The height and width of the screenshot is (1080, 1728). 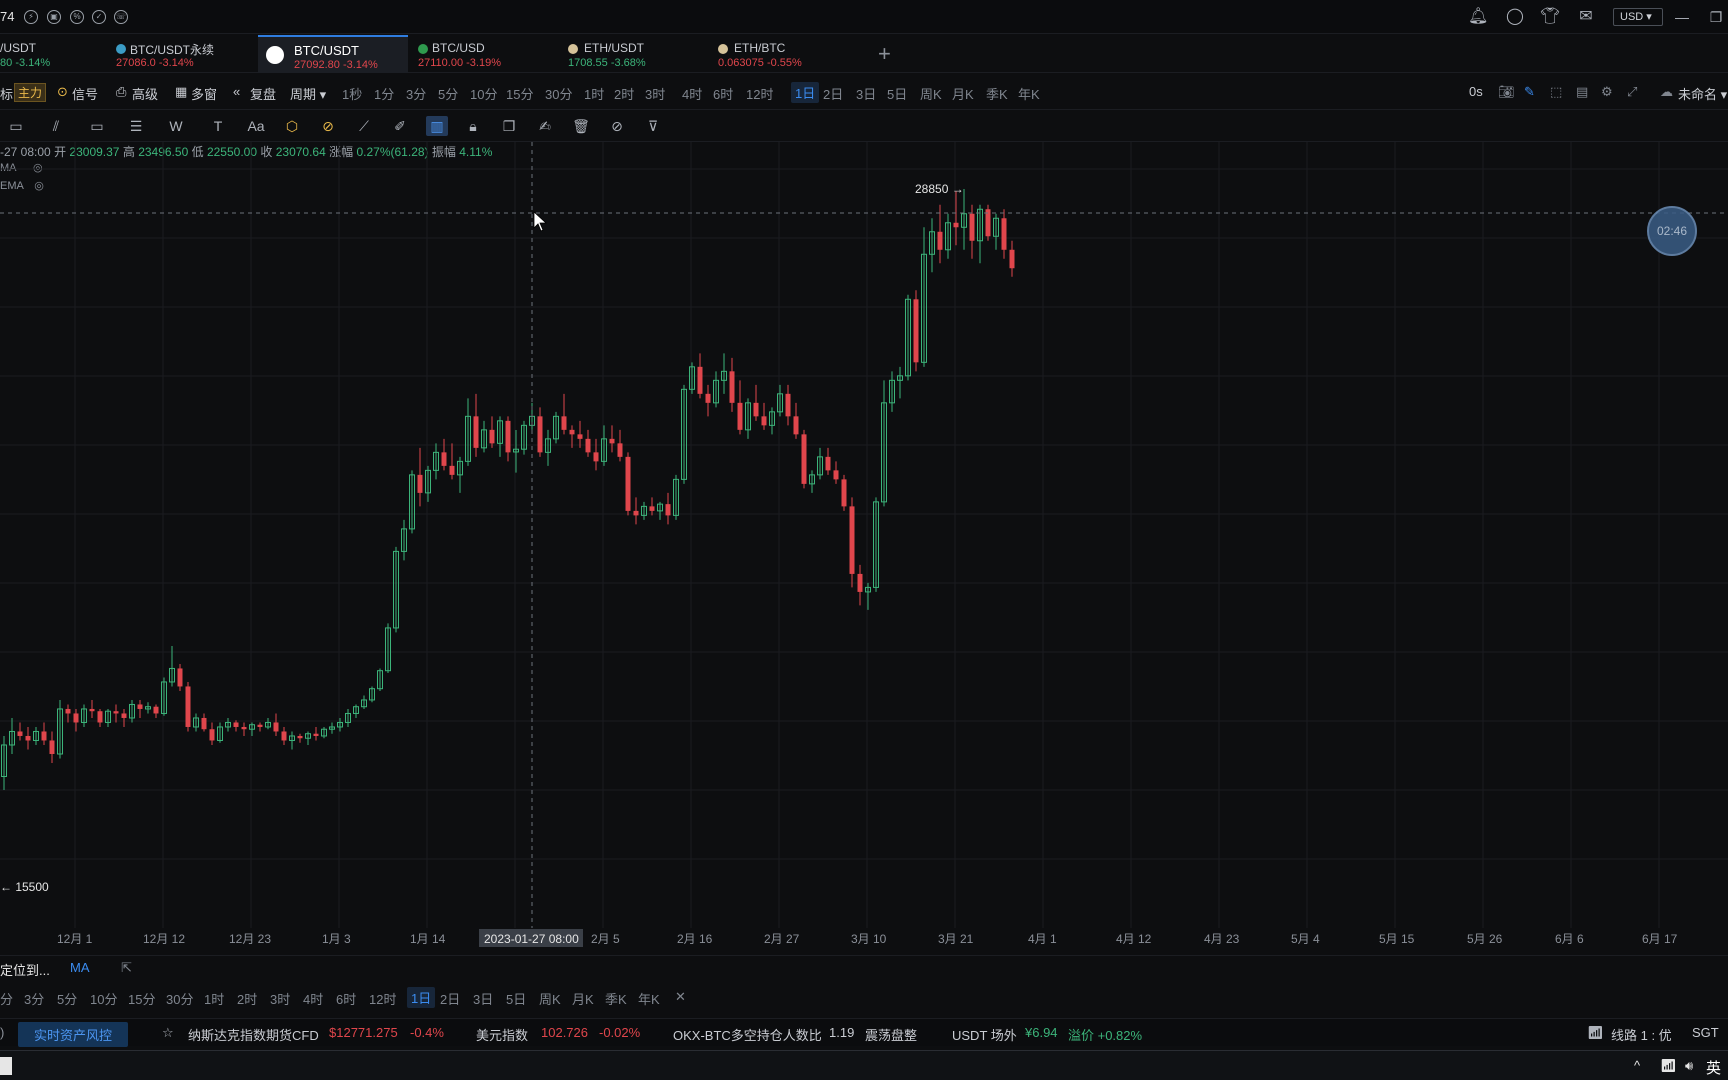 I want to click on tab-eth-btc: ETH/BTC 0.063075 -0.55%, so click(x=783, y=54).